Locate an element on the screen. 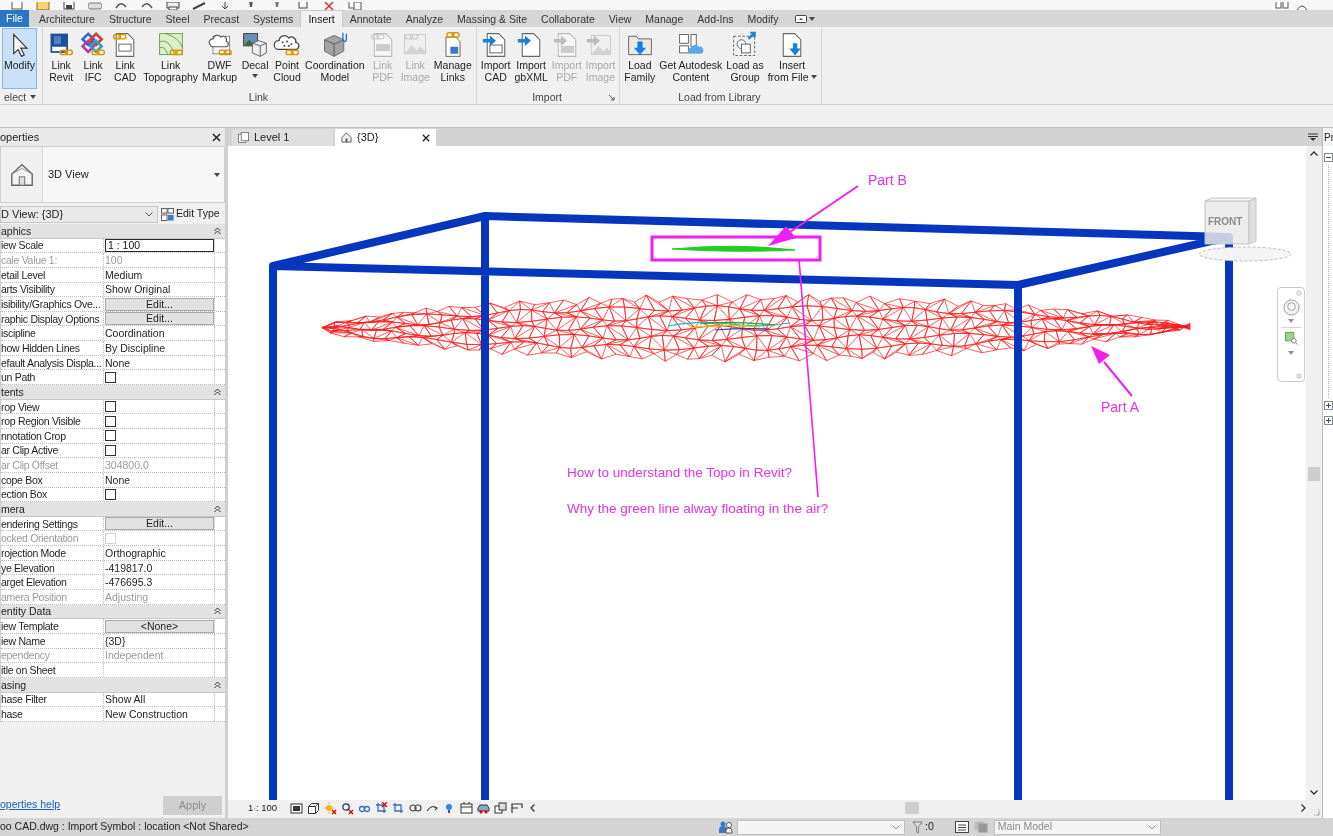 The height and width of the screenshot is (836, 1333). document-tab: {3D} is located at coordinates (385, 137).